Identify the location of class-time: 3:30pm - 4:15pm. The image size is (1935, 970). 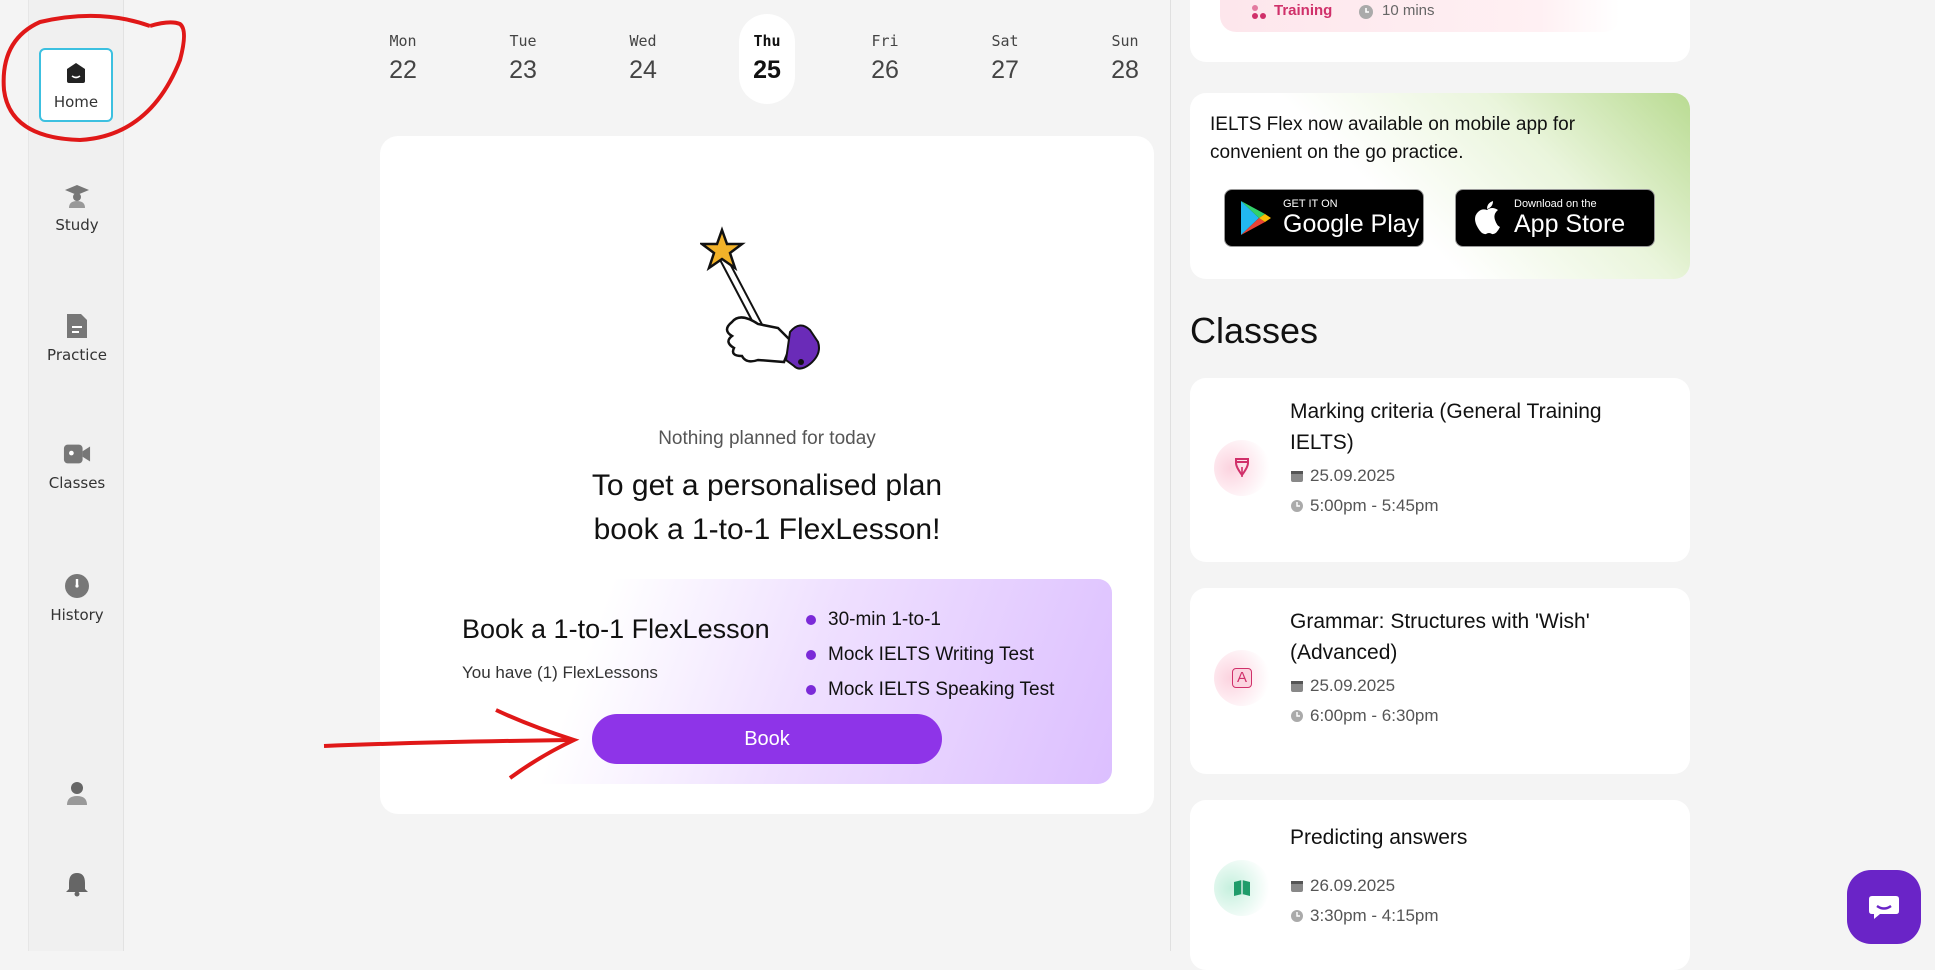
(1364, 916).